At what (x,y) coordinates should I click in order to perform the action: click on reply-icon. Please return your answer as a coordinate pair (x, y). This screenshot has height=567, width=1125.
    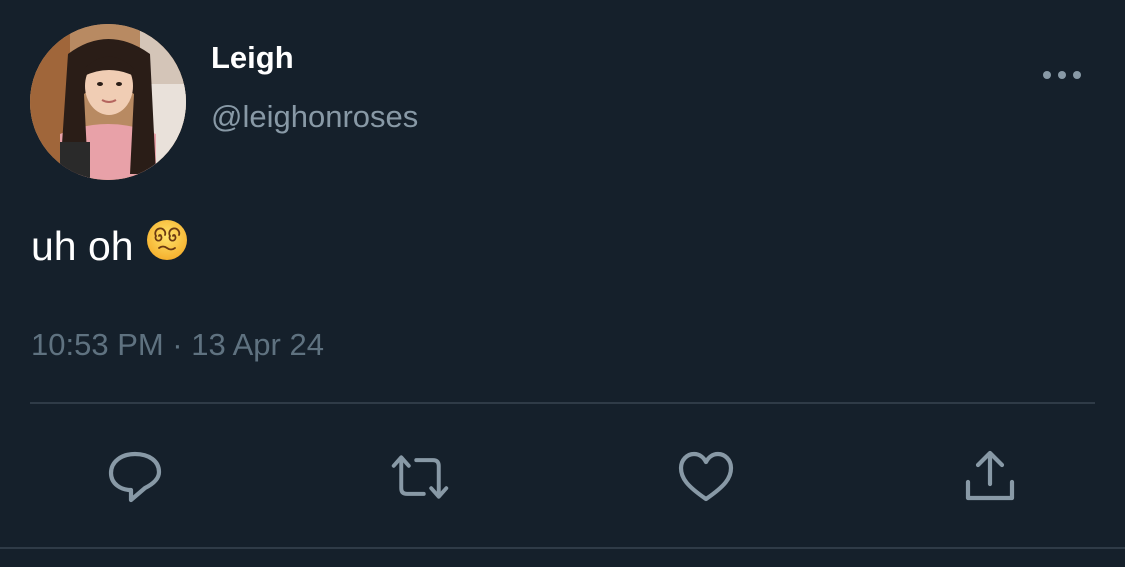
    Looking at the image, I should click on (135, 477).